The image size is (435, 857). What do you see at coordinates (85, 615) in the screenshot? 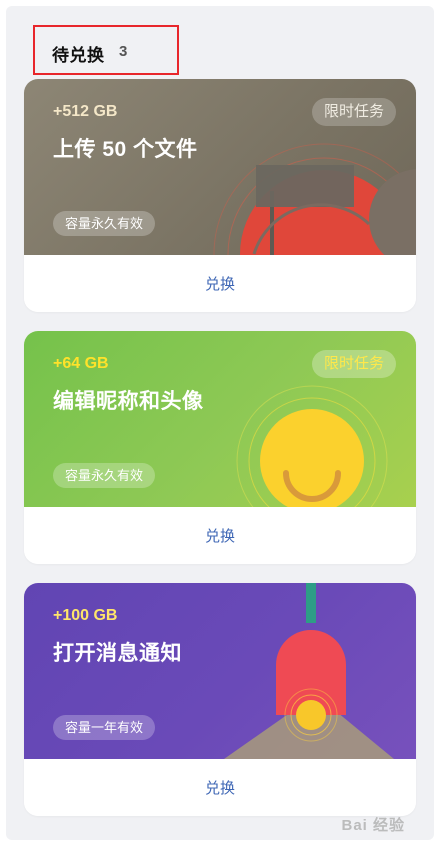
I see `reward-amount: +100 GB` at bounding box center [85, 615].